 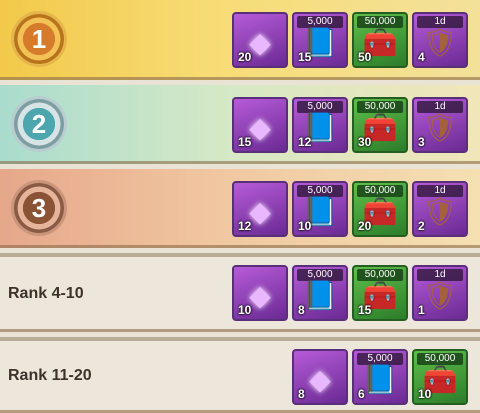 What do you see at coordinates (440, 209) in the screenshot?
I see `reward-shield-tile: 1d 🛡 2` at bounding box center [440, 209].